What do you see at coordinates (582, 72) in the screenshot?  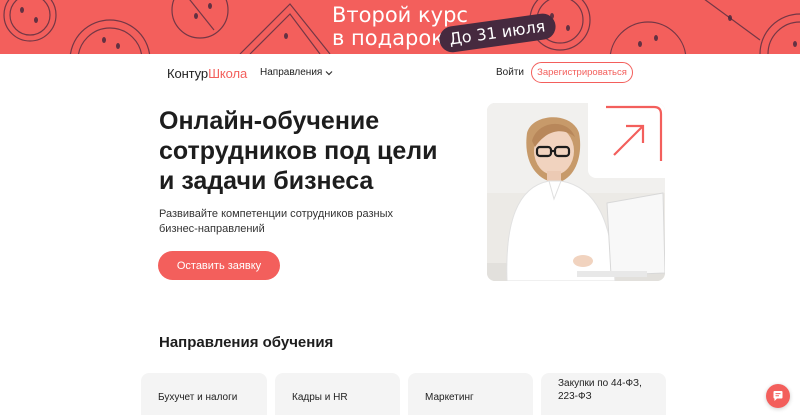 I see `register-button: Зарегистрироваться` at bounding box center [582, 72].